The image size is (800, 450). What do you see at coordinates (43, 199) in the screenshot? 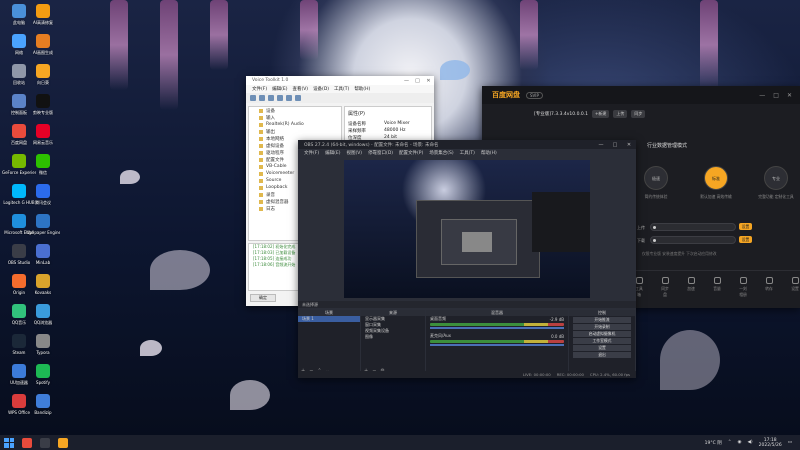
I see `desktop-icon: 腾讯会议` at bounding box center [43, 199].